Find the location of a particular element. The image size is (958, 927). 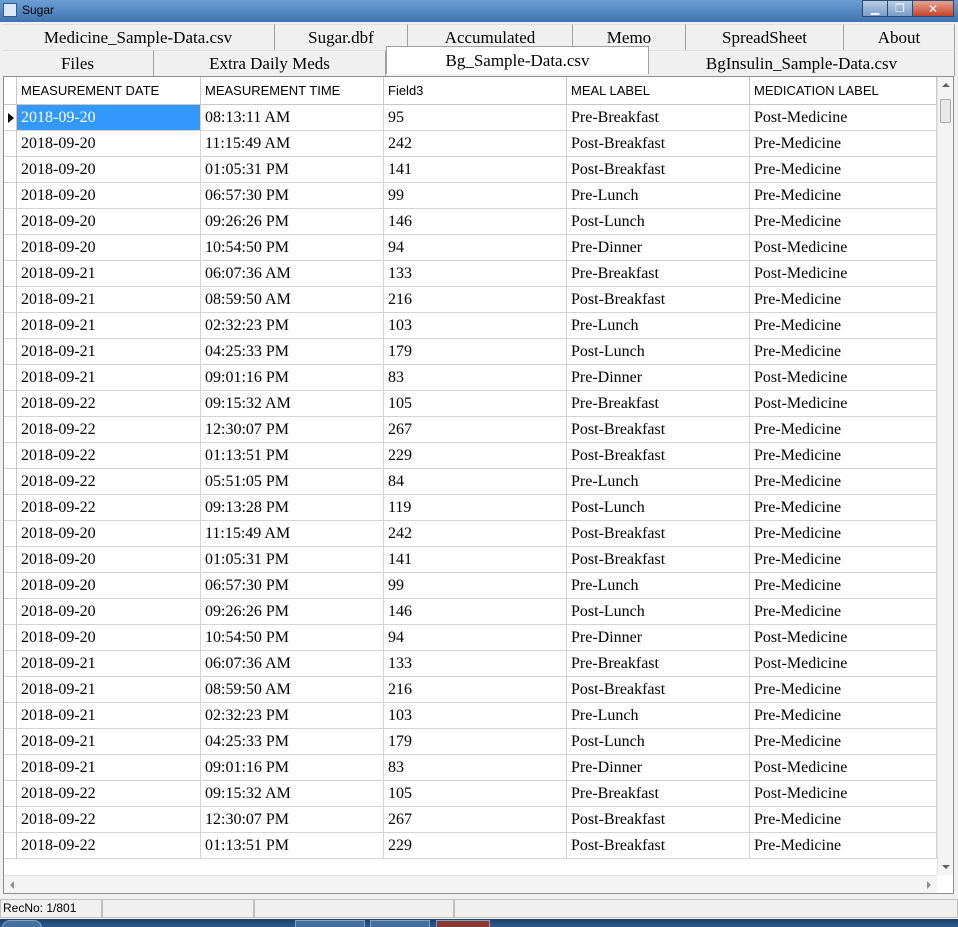

cell-meal-label: Pre-Lunch is located at coordinates (658, 585).